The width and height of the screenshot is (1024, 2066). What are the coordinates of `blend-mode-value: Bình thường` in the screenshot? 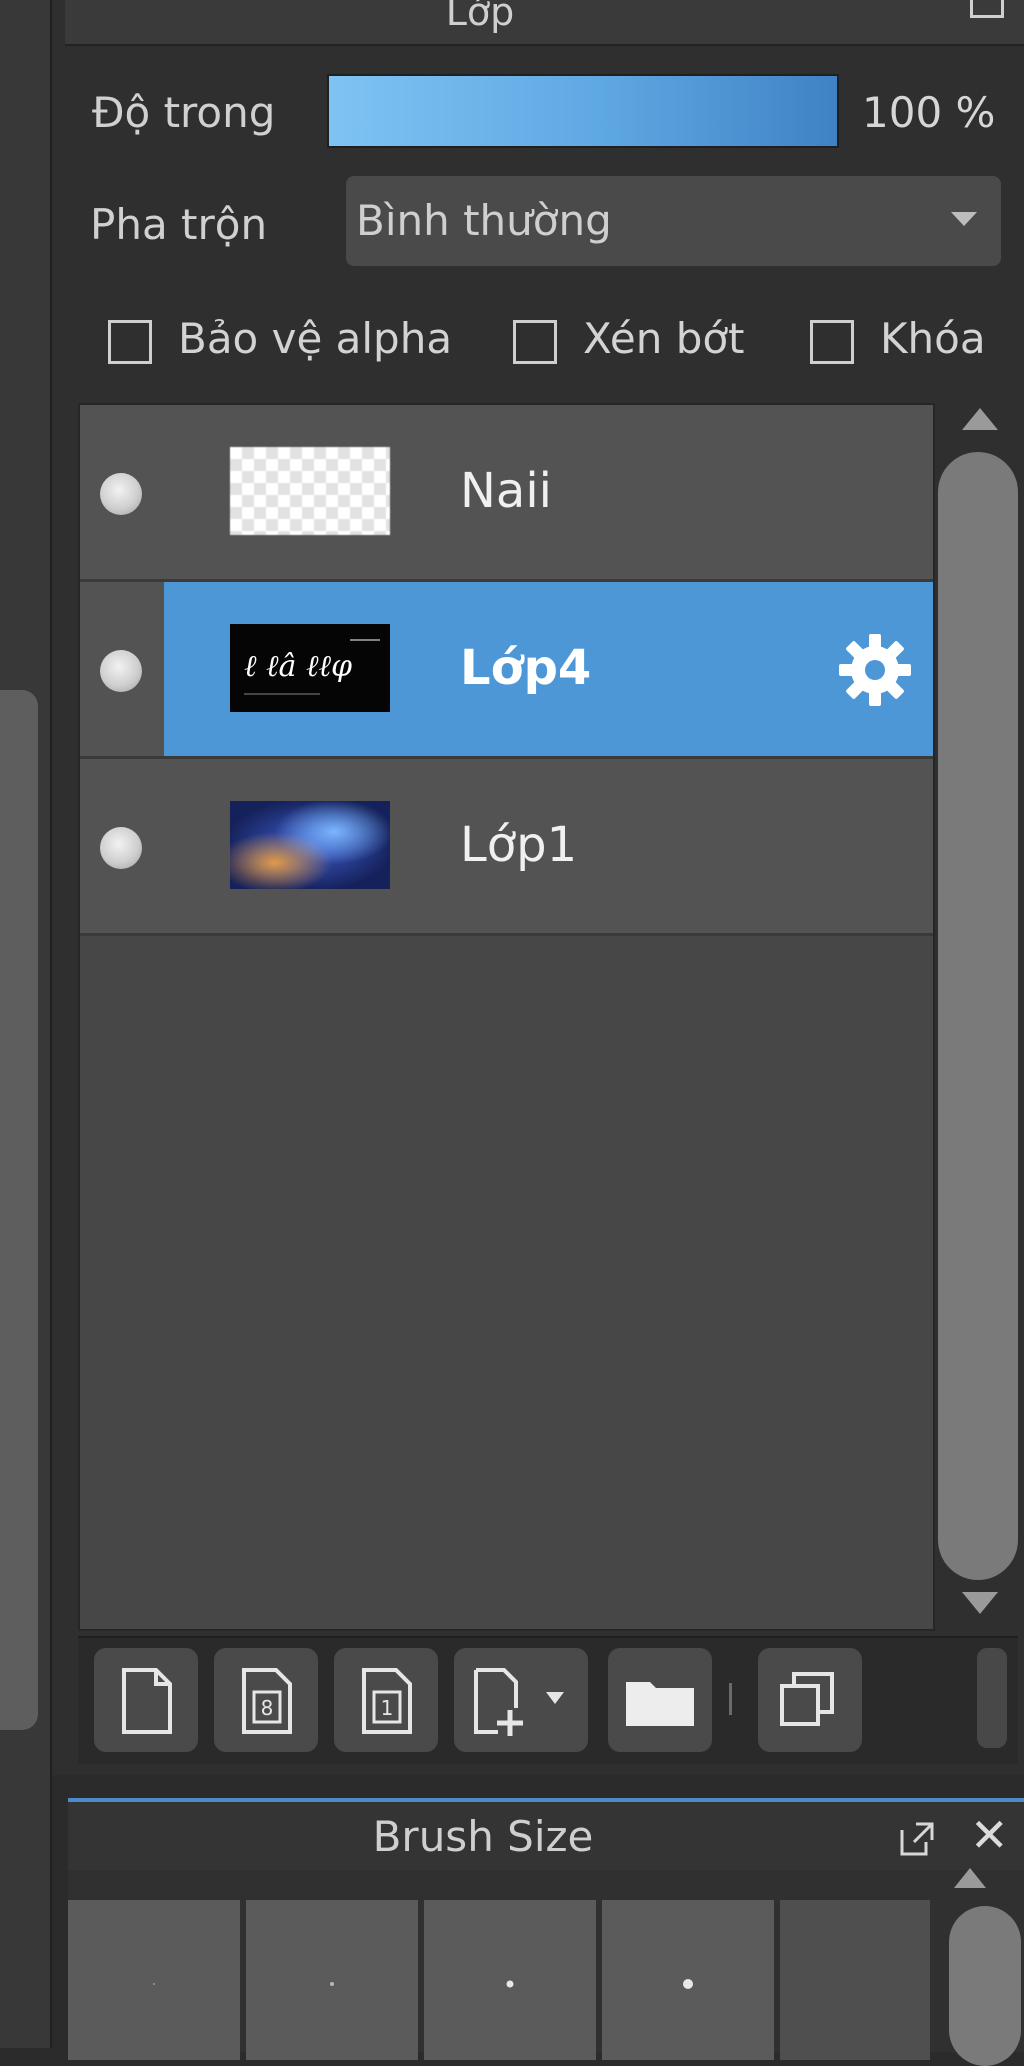 It's located at (484, 220).